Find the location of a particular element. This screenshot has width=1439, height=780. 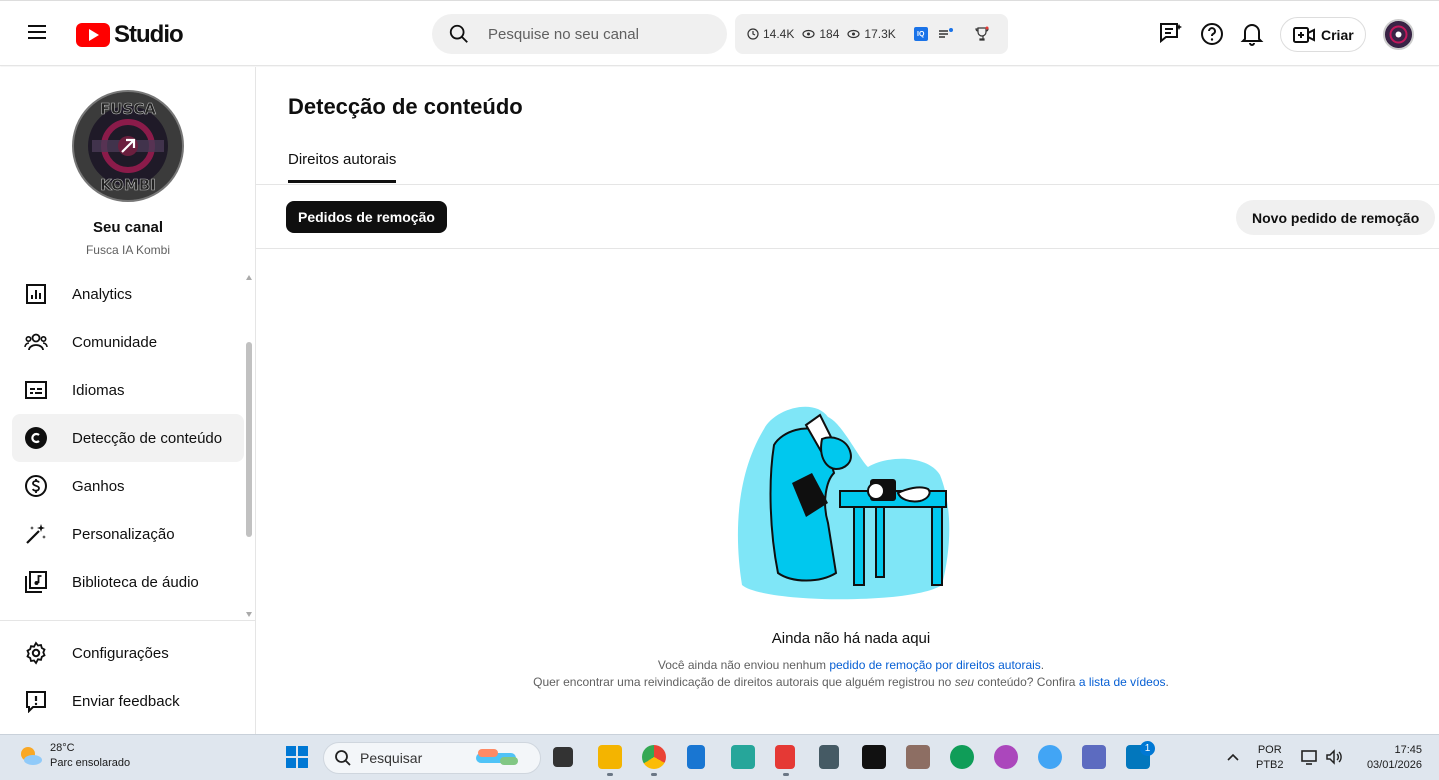

trophy-icon is located at coordinates (982, 34).